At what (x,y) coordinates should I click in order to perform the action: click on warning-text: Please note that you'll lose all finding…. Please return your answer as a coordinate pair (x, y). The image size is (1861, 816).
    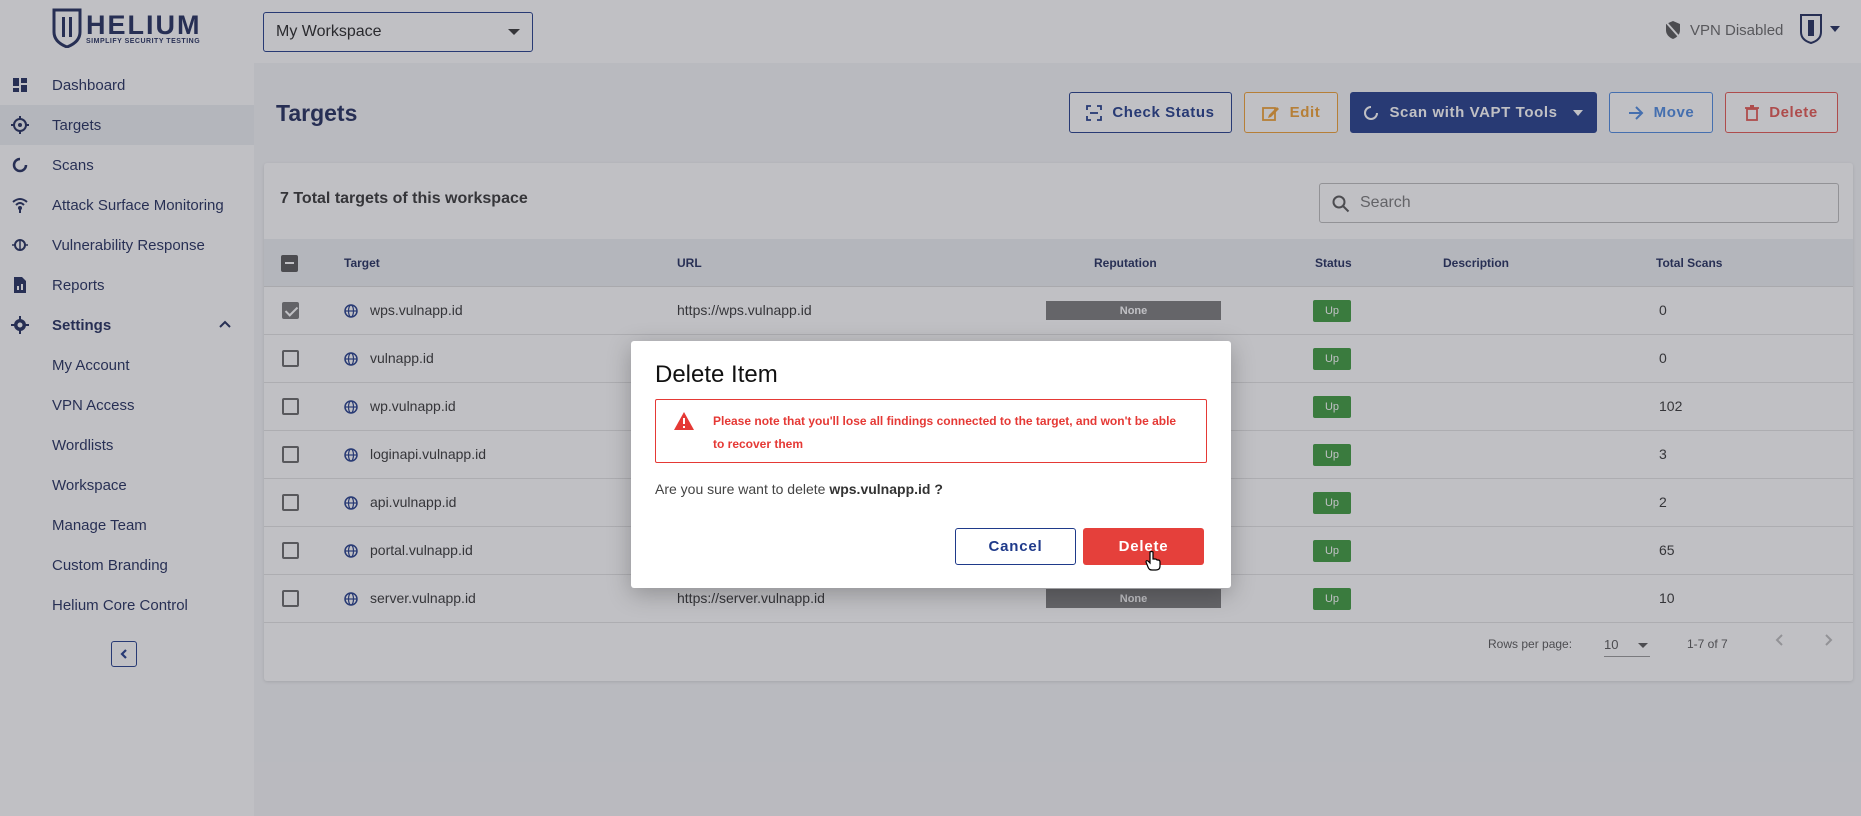
    Looking at the image, I should click on (945, 432).